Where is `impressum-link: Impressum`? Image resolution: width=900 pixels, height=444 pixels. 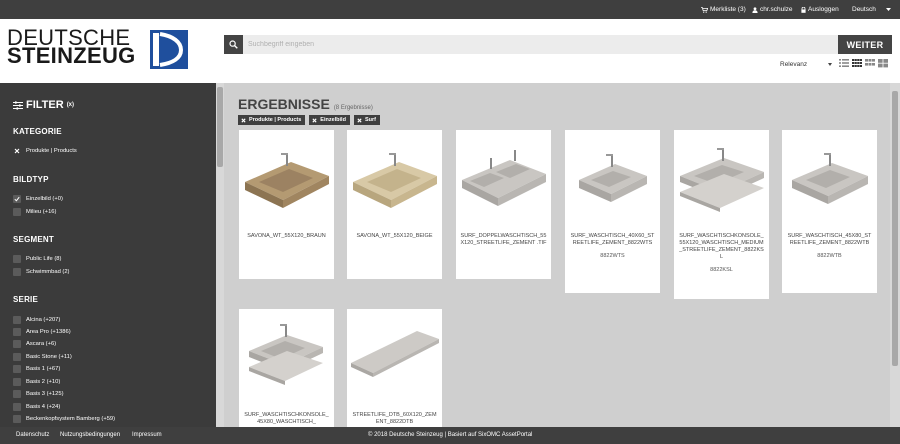 impressum-link: Impressum is located at coordinates (147, 435).